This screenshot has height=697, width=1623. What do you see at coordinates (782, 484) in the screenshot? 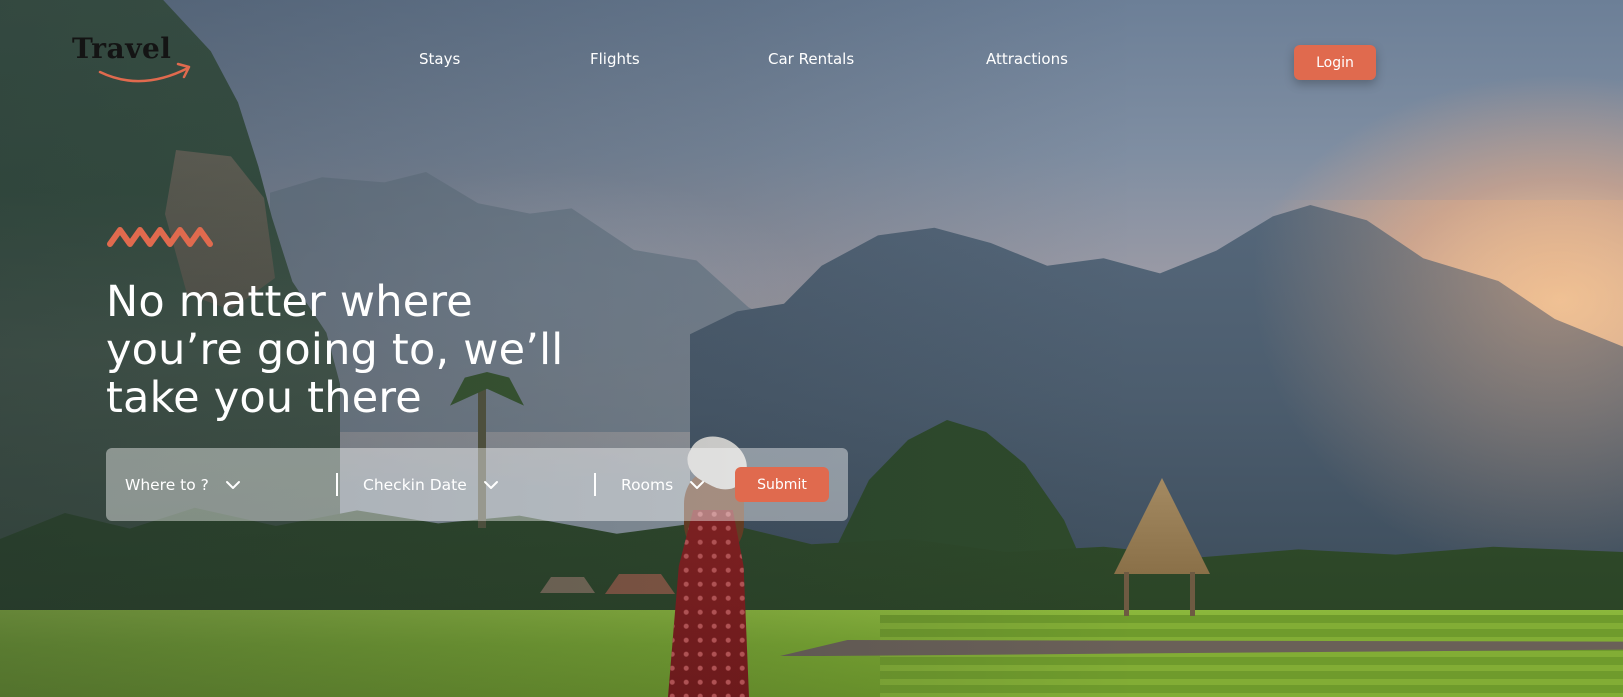
I see `submit-button: Submit` at bounding box center [782, 484].